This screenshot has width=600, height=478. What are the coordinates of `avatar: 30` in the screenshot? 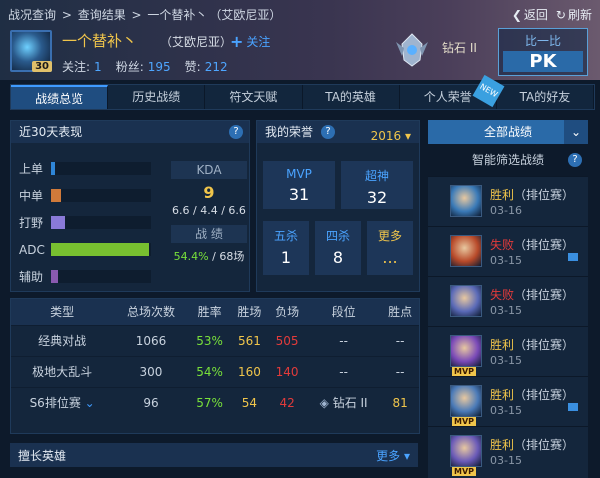 It's located at (31, 51).